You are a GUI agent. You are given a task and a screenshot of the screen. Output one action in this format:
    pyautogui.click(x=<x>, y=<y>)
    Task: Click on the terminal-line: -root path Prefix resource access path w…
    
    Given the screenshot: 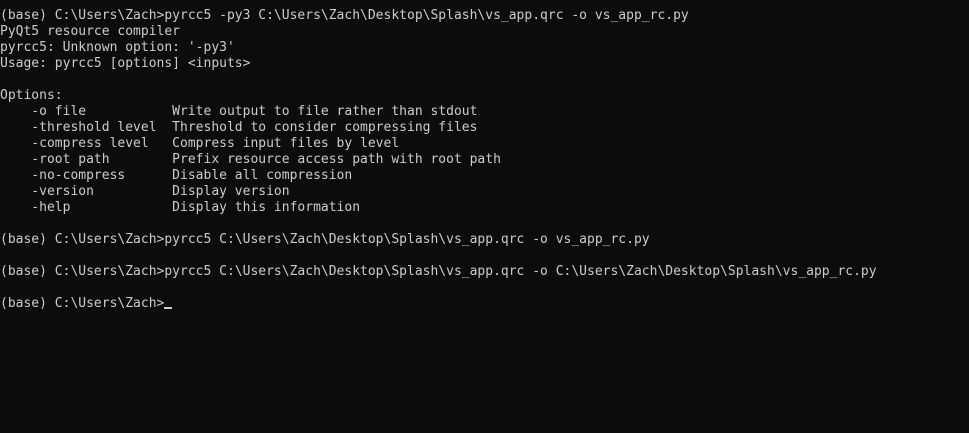 What is the action you would take?
    pyautogui.click(x=250, y=159)
    